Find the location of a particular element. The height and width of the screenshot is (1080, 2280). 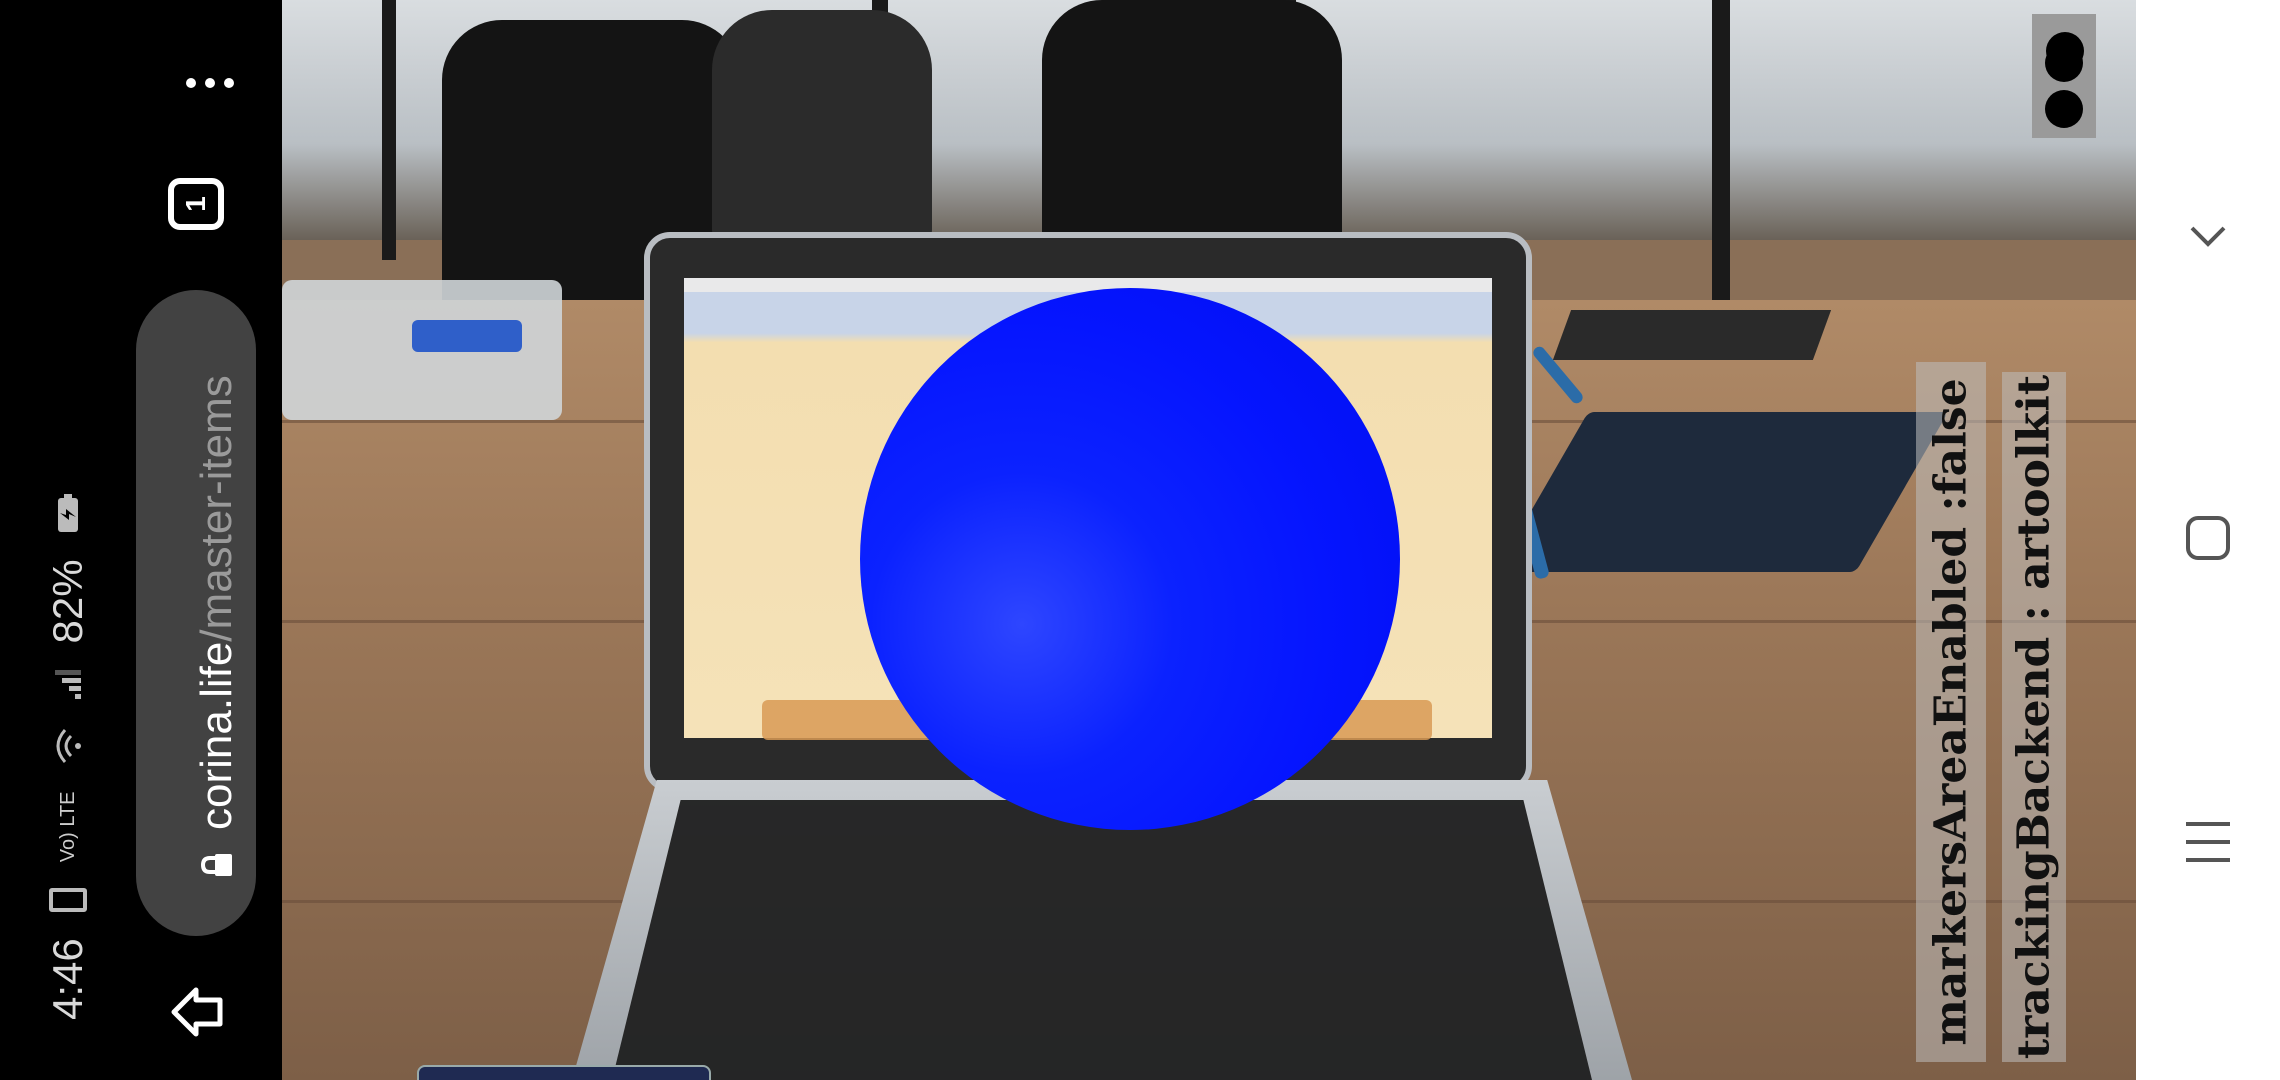

tab-count: 1 is located at coordinates (195, 204).